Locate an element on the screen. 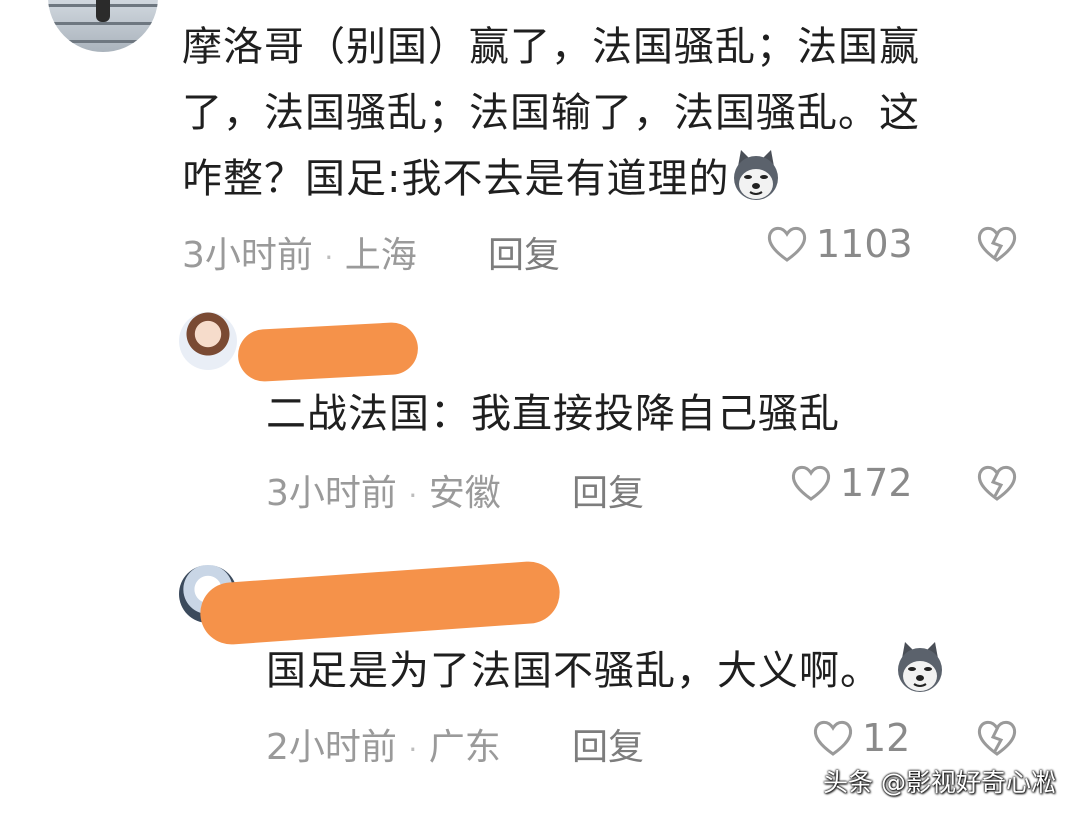 The height and width of the screenshot is (819, 1080). reply-text: 二战法国：我直接投降自己骚乱 is located at coordinates (553, 414).